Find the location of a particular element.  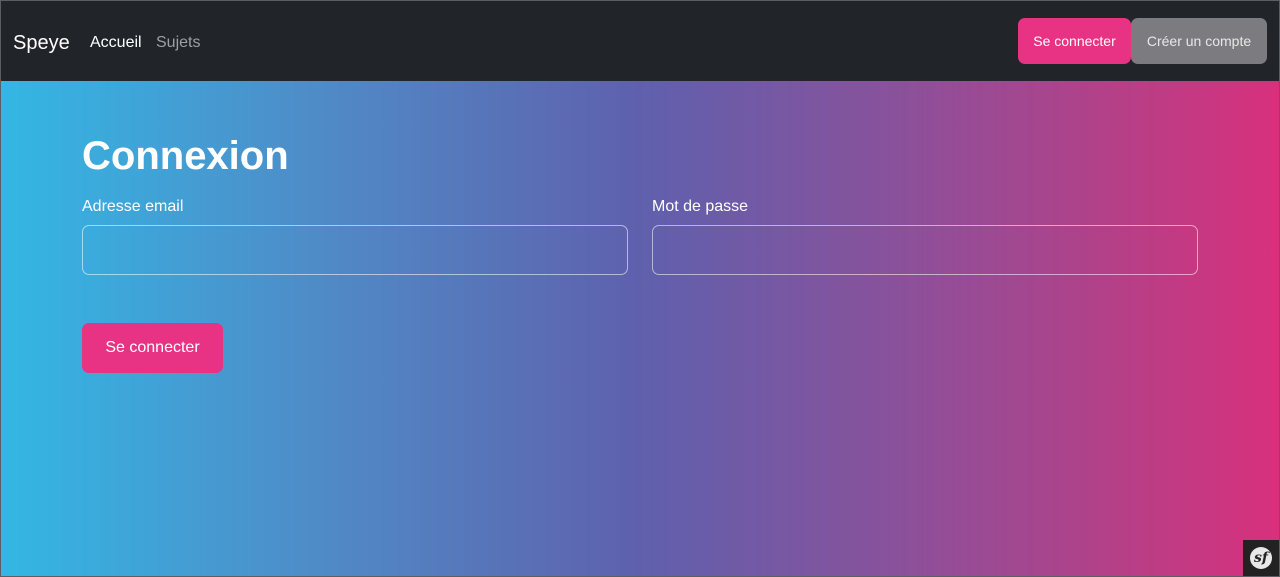

nav-link-topics: Sujets is located at coordinates (178, 43).